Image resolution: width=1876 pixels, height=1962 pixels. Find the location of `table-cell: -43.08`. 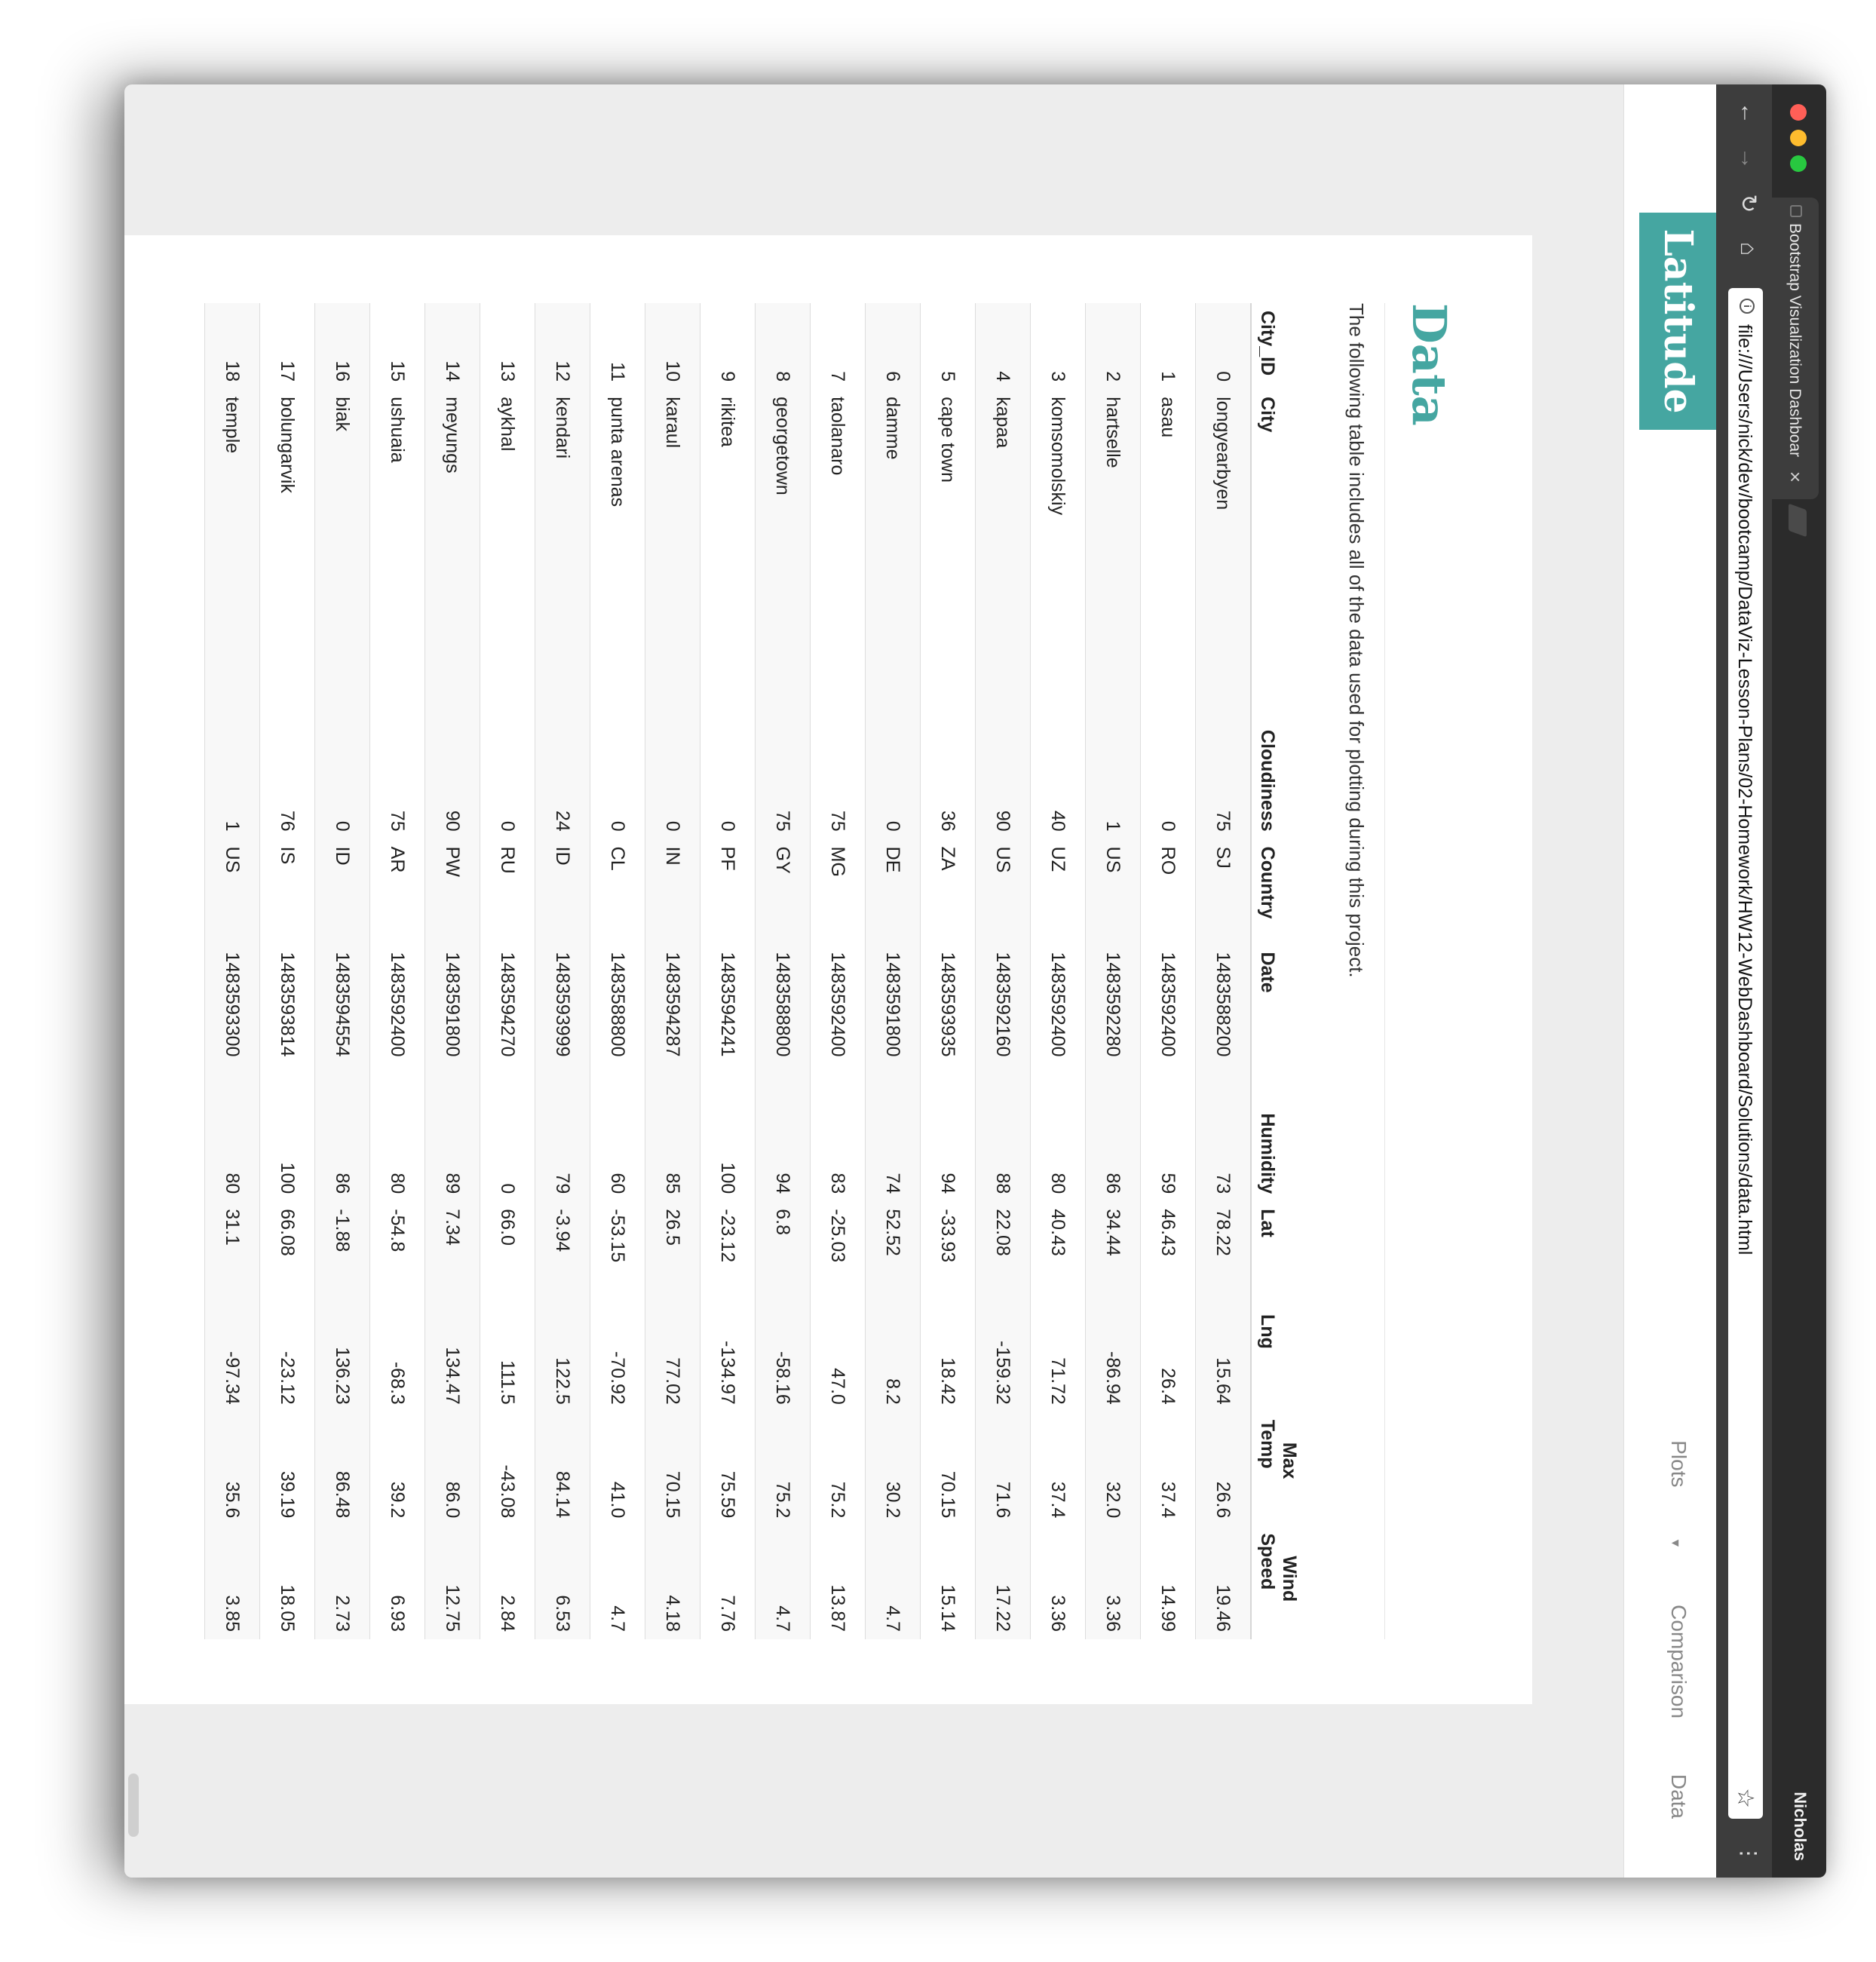

table-cell: -43.08 is located at coordinates (507, 1469).